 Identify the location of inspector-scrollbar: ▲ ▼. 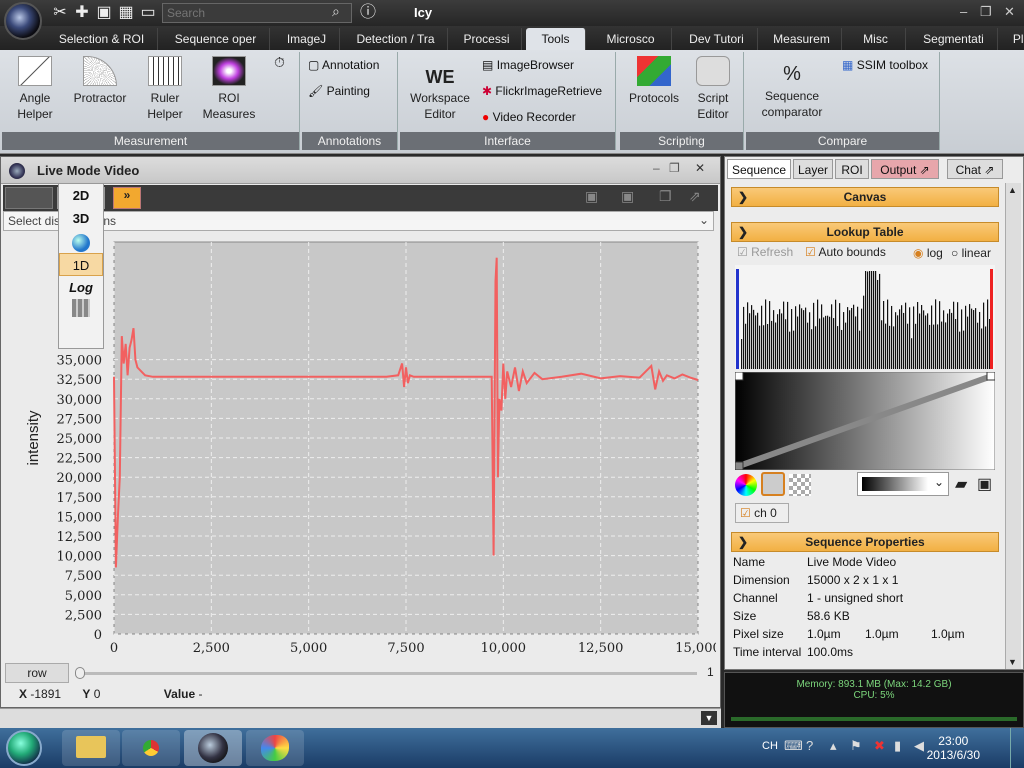
(1013, 426).